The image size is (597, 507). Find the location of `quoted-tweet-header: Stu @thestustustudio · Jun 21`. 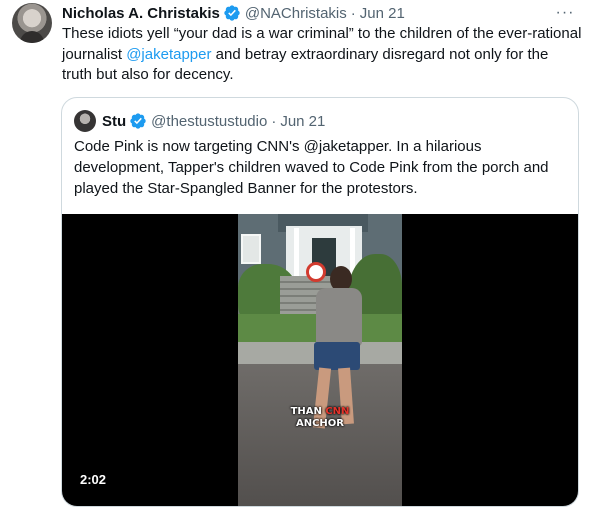

quoted-tweet-header: Stu @thestustustudio · Jun 21 is located at coordinates (199, 121).